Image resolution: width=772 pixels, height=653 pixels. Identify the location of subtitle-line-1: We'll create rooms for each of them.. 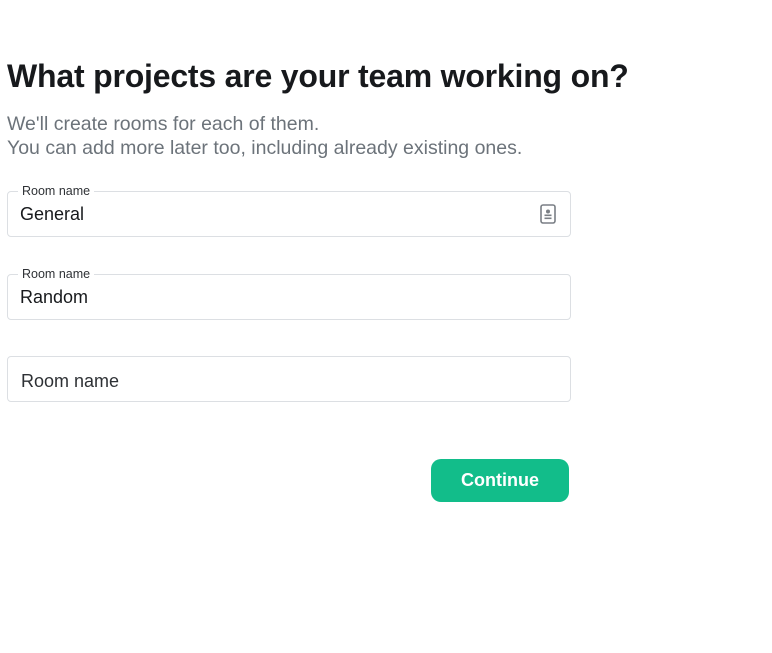
(163, 124).